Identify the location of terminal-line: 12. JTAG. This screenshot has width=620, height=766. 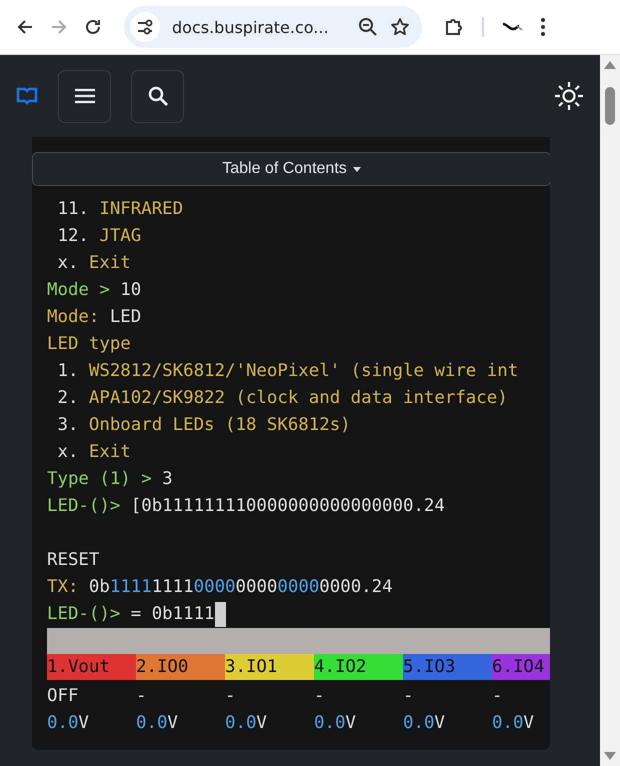
(99, 236).